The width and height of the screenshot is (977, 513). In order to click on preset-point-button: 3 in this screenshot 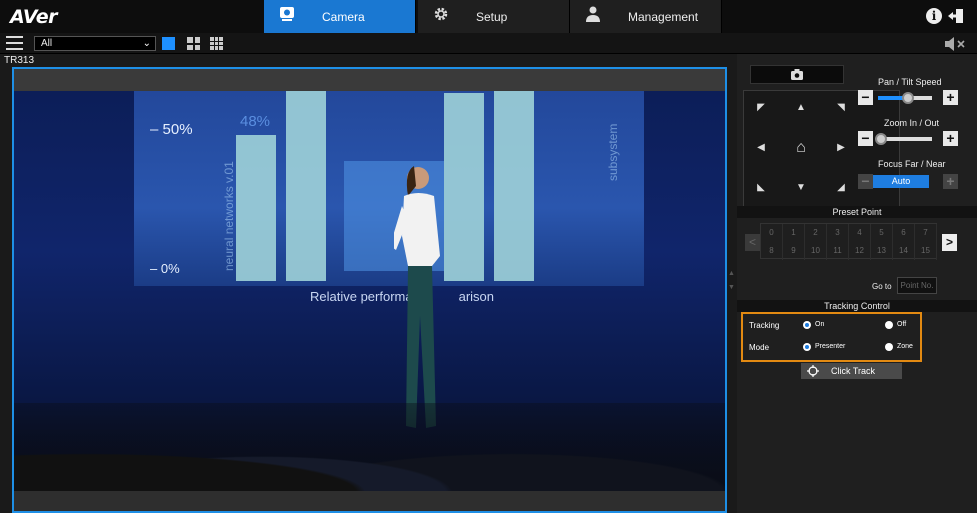, I will do `click(838, 233)`.